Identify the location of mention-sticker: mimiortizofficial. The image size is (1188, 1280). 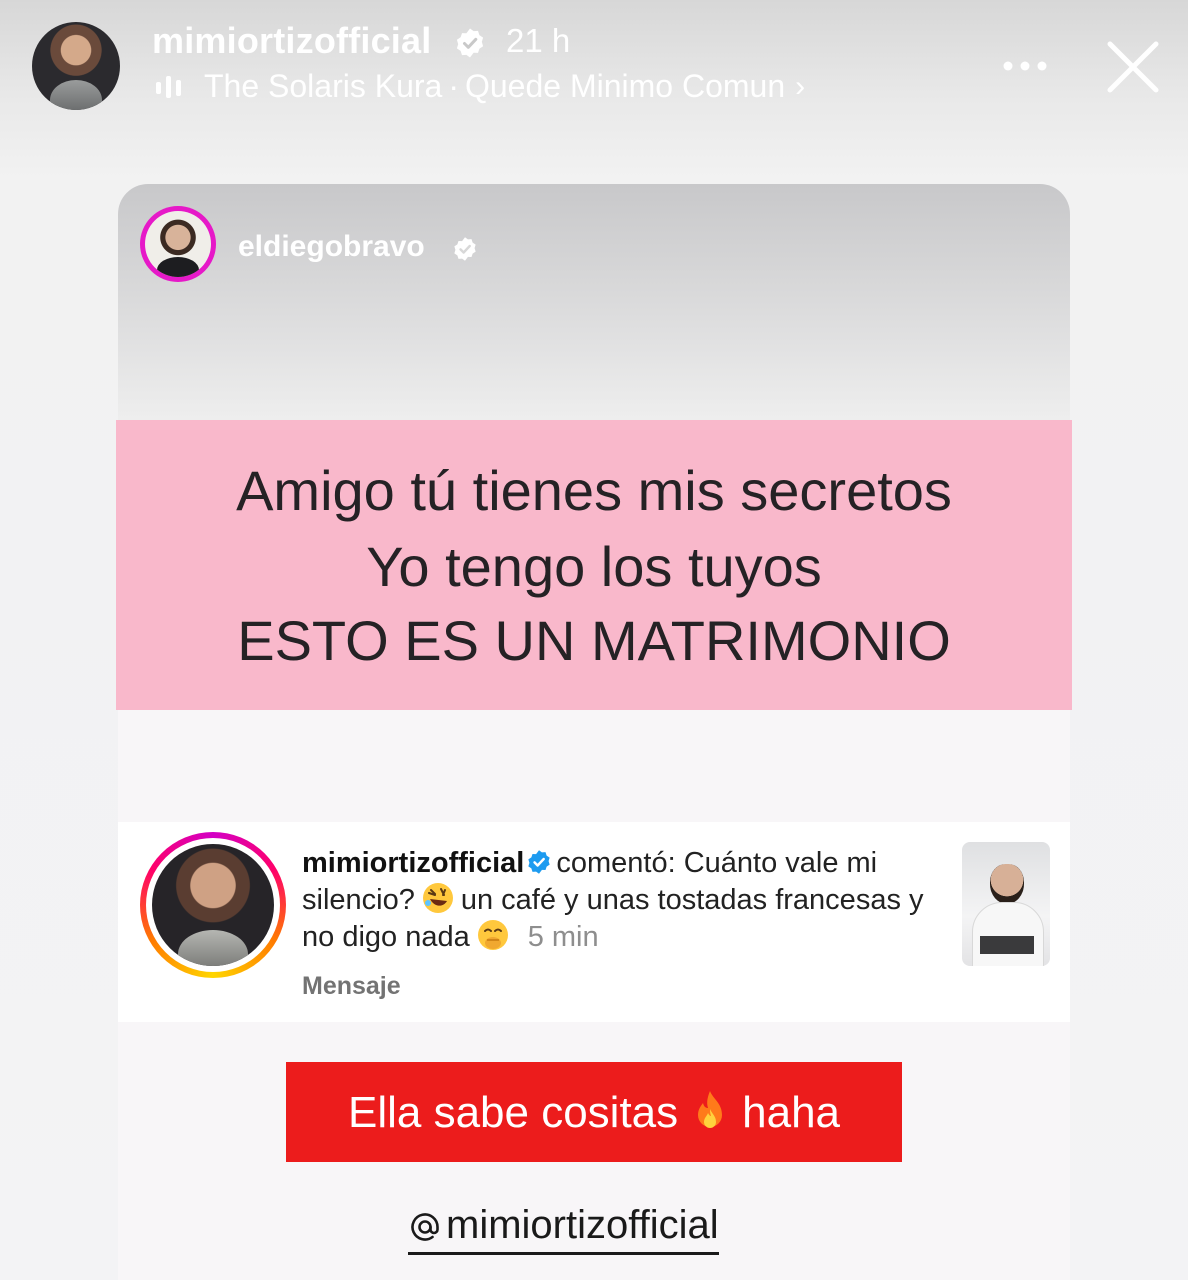
(563, 1227).